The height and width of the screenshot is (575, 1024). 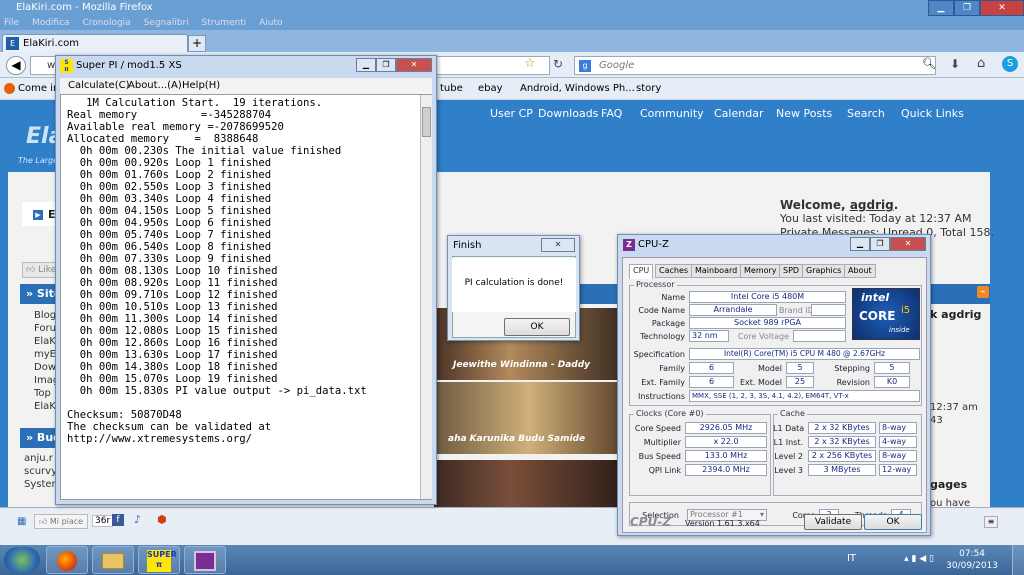 I want to click on tab-caches: Caches, so click(x=674, y=271).